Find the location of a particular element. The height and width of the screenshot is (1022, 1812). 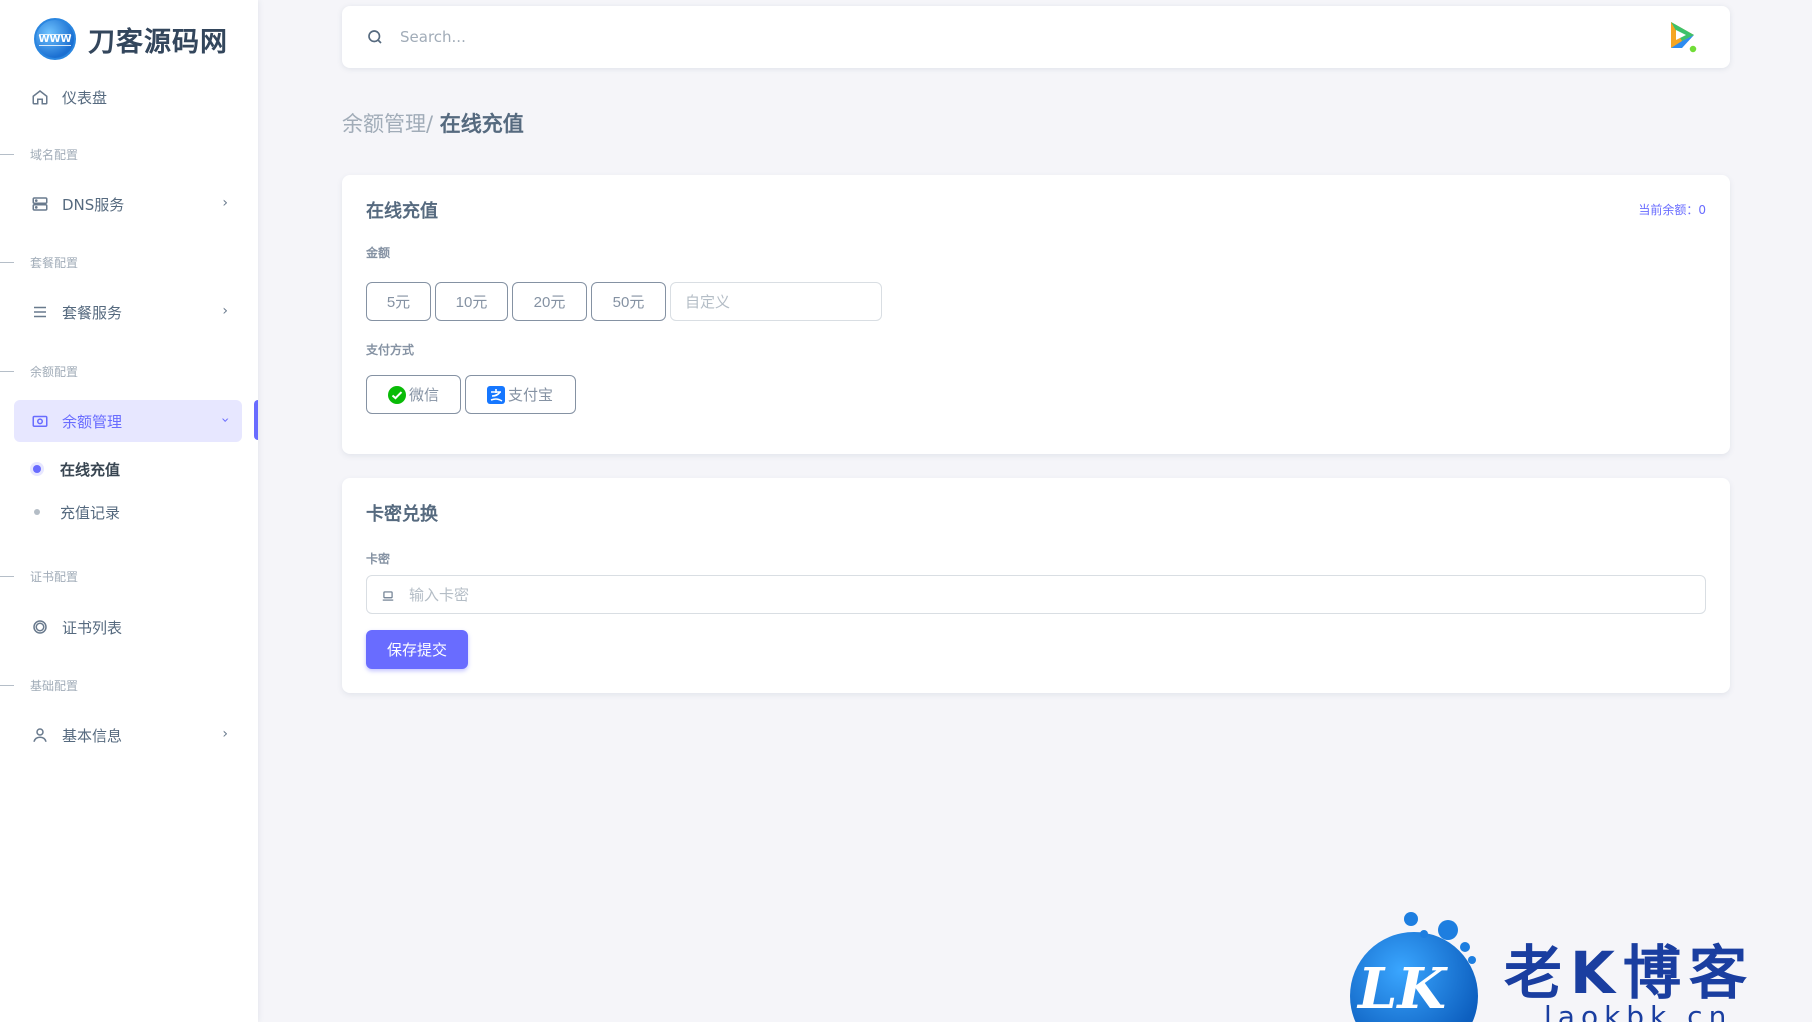

sidebar-item-label: 余额管理 is located at coordinates (92, 421).